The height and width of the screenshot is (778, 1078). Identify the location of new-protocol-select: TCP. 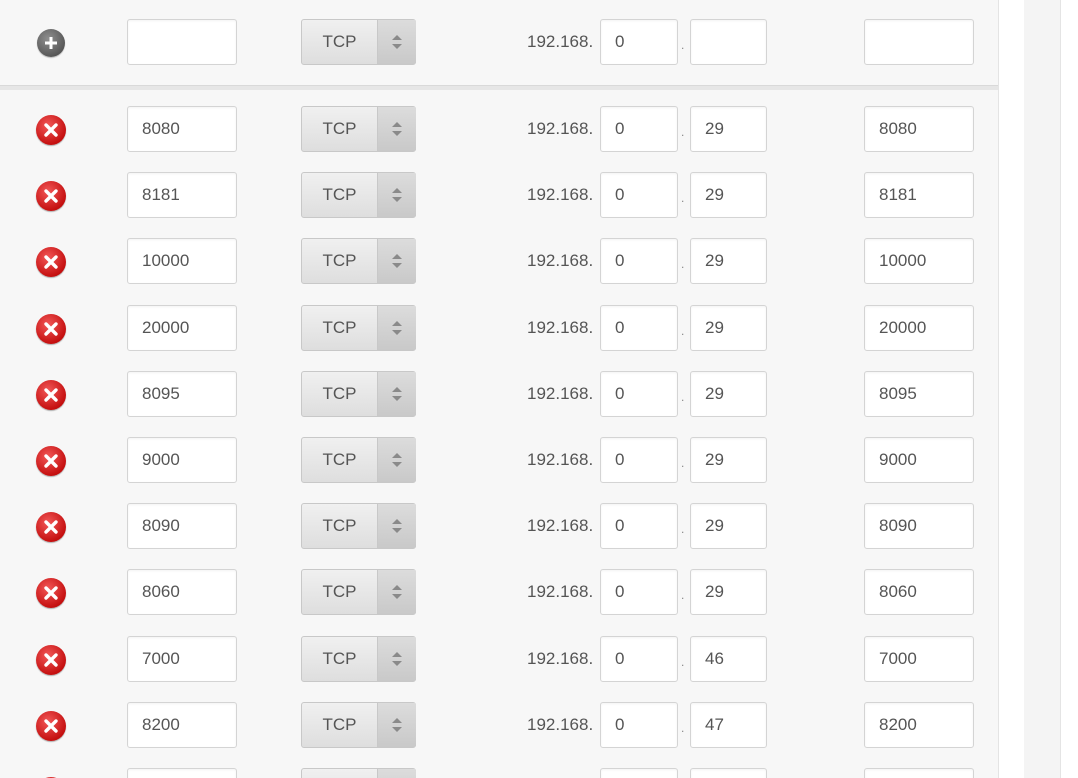
(358, 42).